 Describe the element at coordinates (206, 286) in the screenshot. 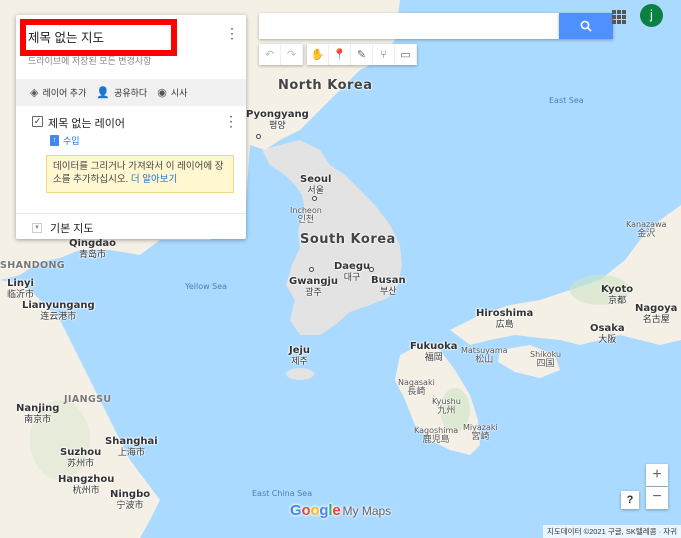

I see `sea-label-yellow-sea: Yellow Sea` at that location.